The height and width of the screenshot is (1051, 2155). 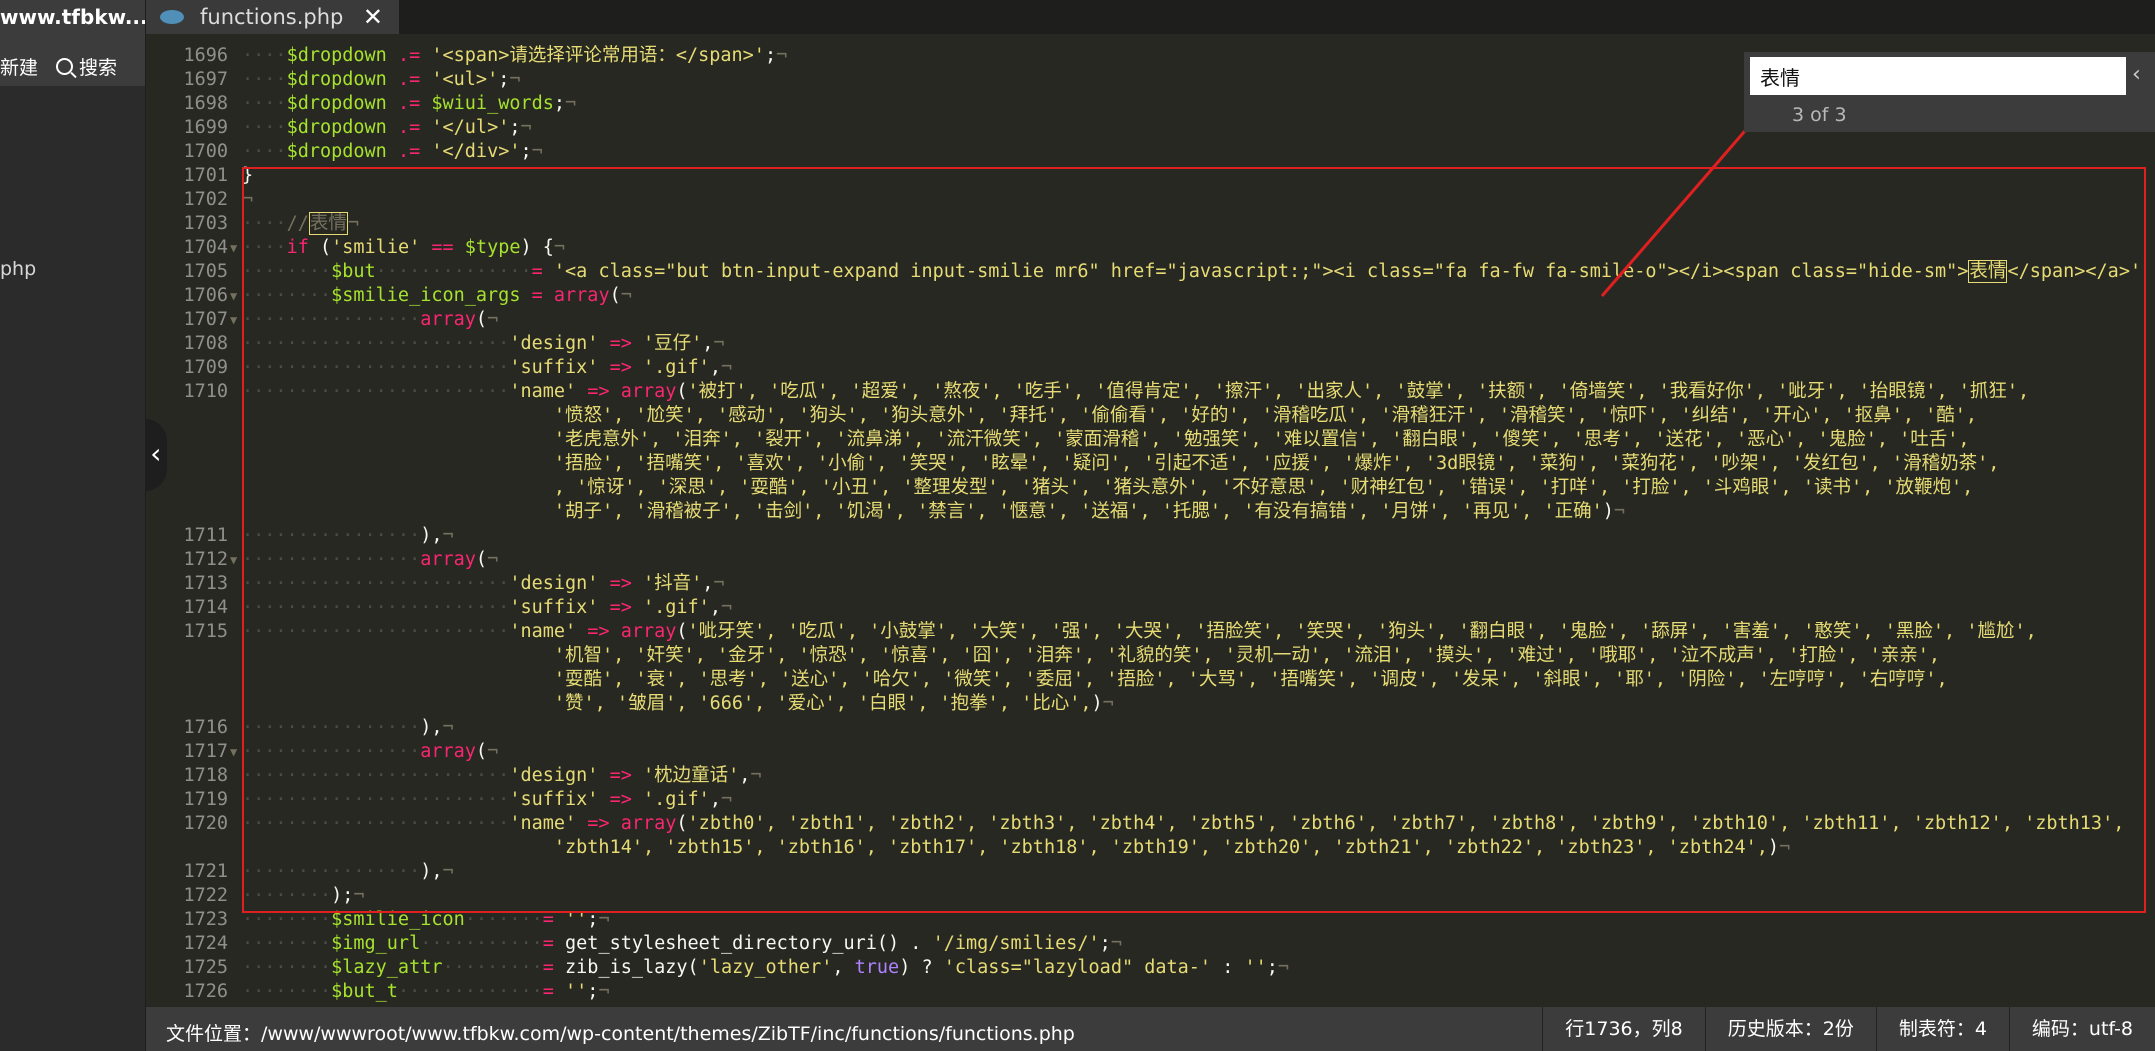 What do you see at coordinates (297, 223) in the screenshot?
I see `code-token: //` at bounding box center [297, 223].